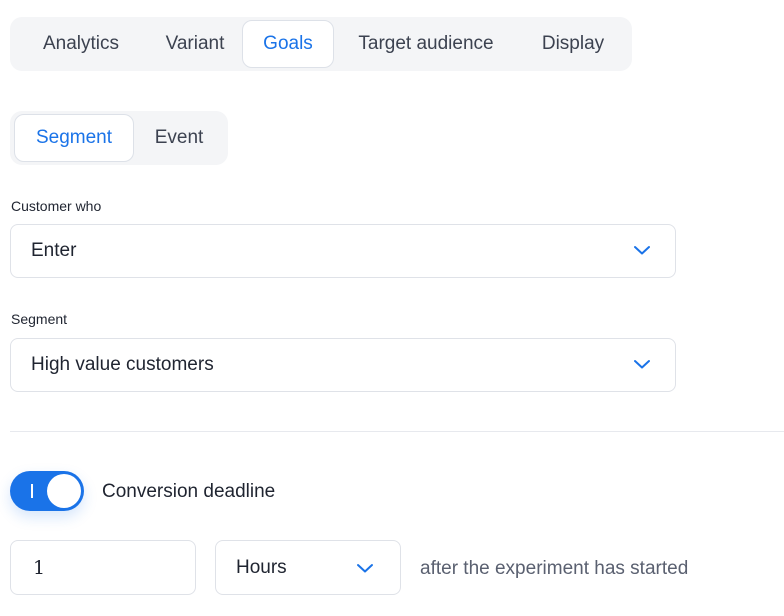  Describe the element at coordinates (288, 44) in the screenshot. I see `tab-goals: Goals` at that location.